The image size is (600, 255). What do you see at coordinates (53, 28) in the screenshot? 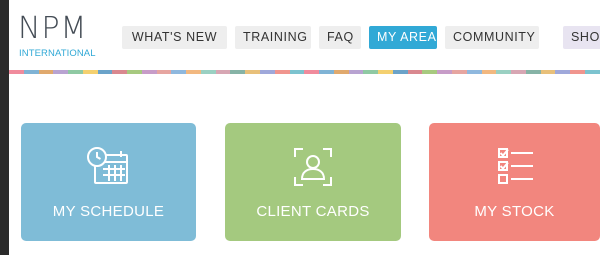
I see `logo-mark: NPM` at bounding box center [53, 28].